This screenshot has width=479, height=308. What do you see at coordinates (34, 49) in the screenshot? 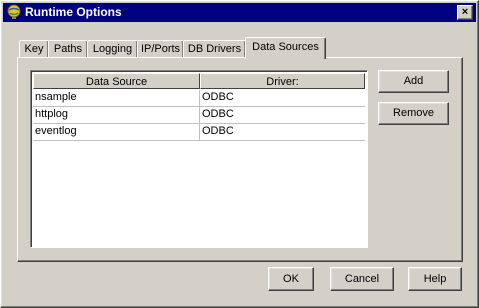
I see `tab-key: Key` at bounding box center [34, 49].